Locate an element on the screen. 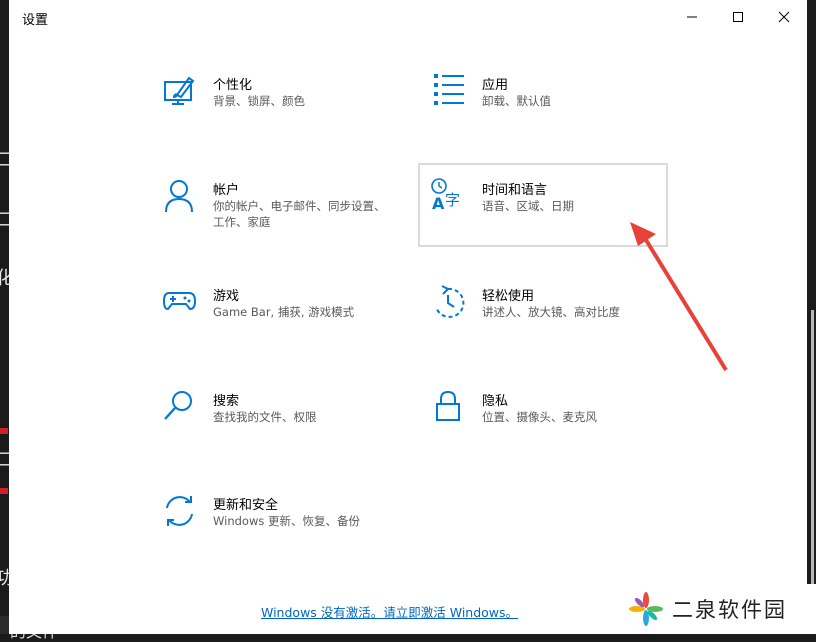 The image size is (816, 642). tile-title: 轻松使用 is located at coordinates (508, 296).